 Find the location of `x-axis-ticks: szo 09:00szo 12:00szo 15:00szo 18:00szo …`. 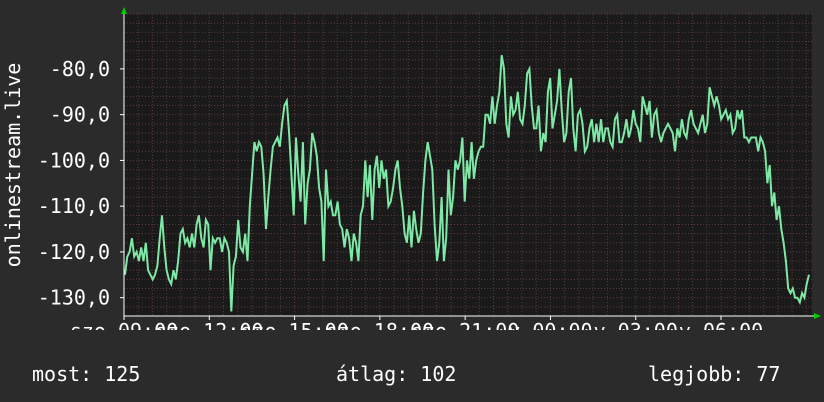

x-axis-ticks: szo 09:00szo 12:00szo 15:00szo 18:00szo … is located at coordinates (416, 323).